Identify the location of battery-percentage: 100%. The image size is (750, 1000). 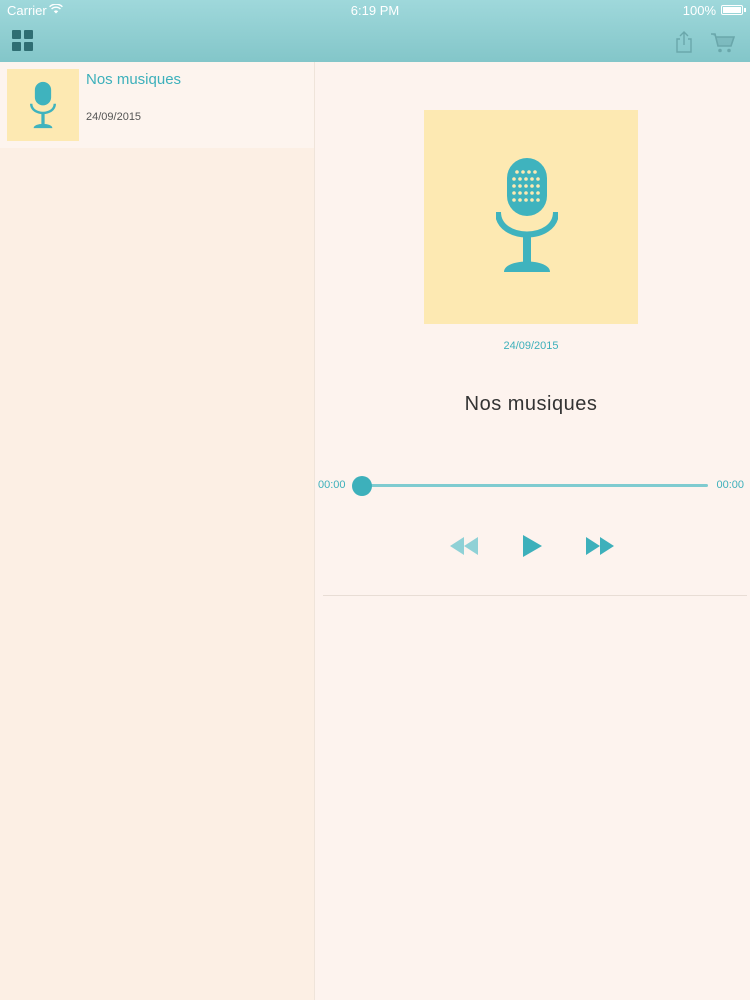
(699, 10).